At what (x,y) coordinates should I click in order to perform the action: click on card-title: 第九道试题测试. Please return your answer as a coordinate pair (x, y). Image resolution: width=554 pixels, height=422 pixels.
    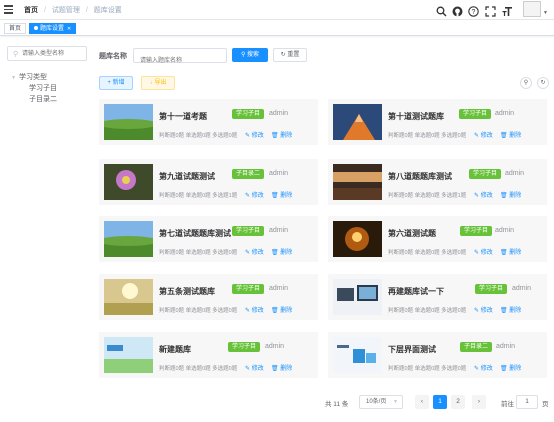
    Looking at the image, I should click on (187, 176).